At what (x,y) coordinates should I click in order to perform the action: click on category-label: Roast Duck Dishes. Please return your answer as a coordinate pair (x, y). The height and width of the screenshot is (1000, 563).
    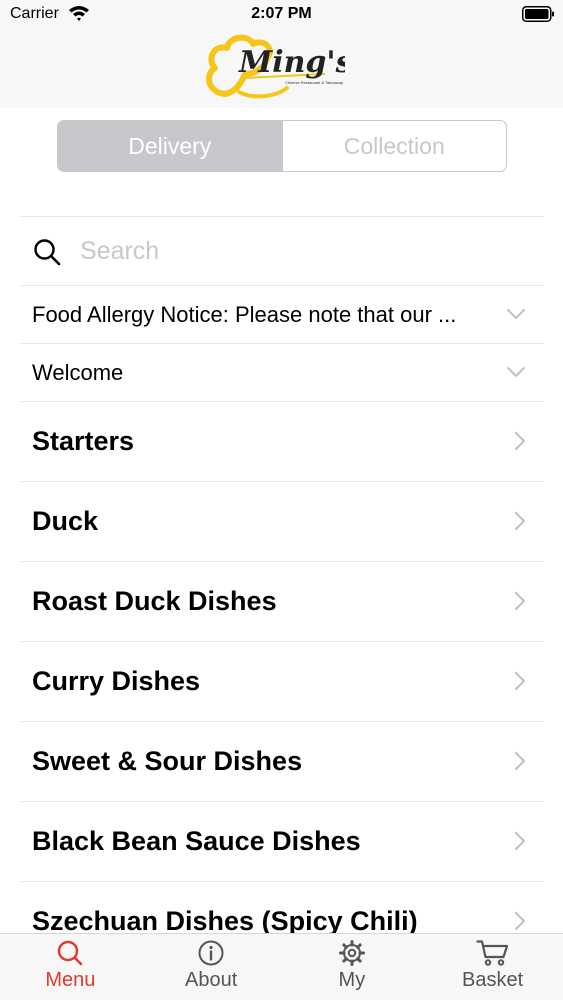
    Looking at the image, I should click on (154, 601).